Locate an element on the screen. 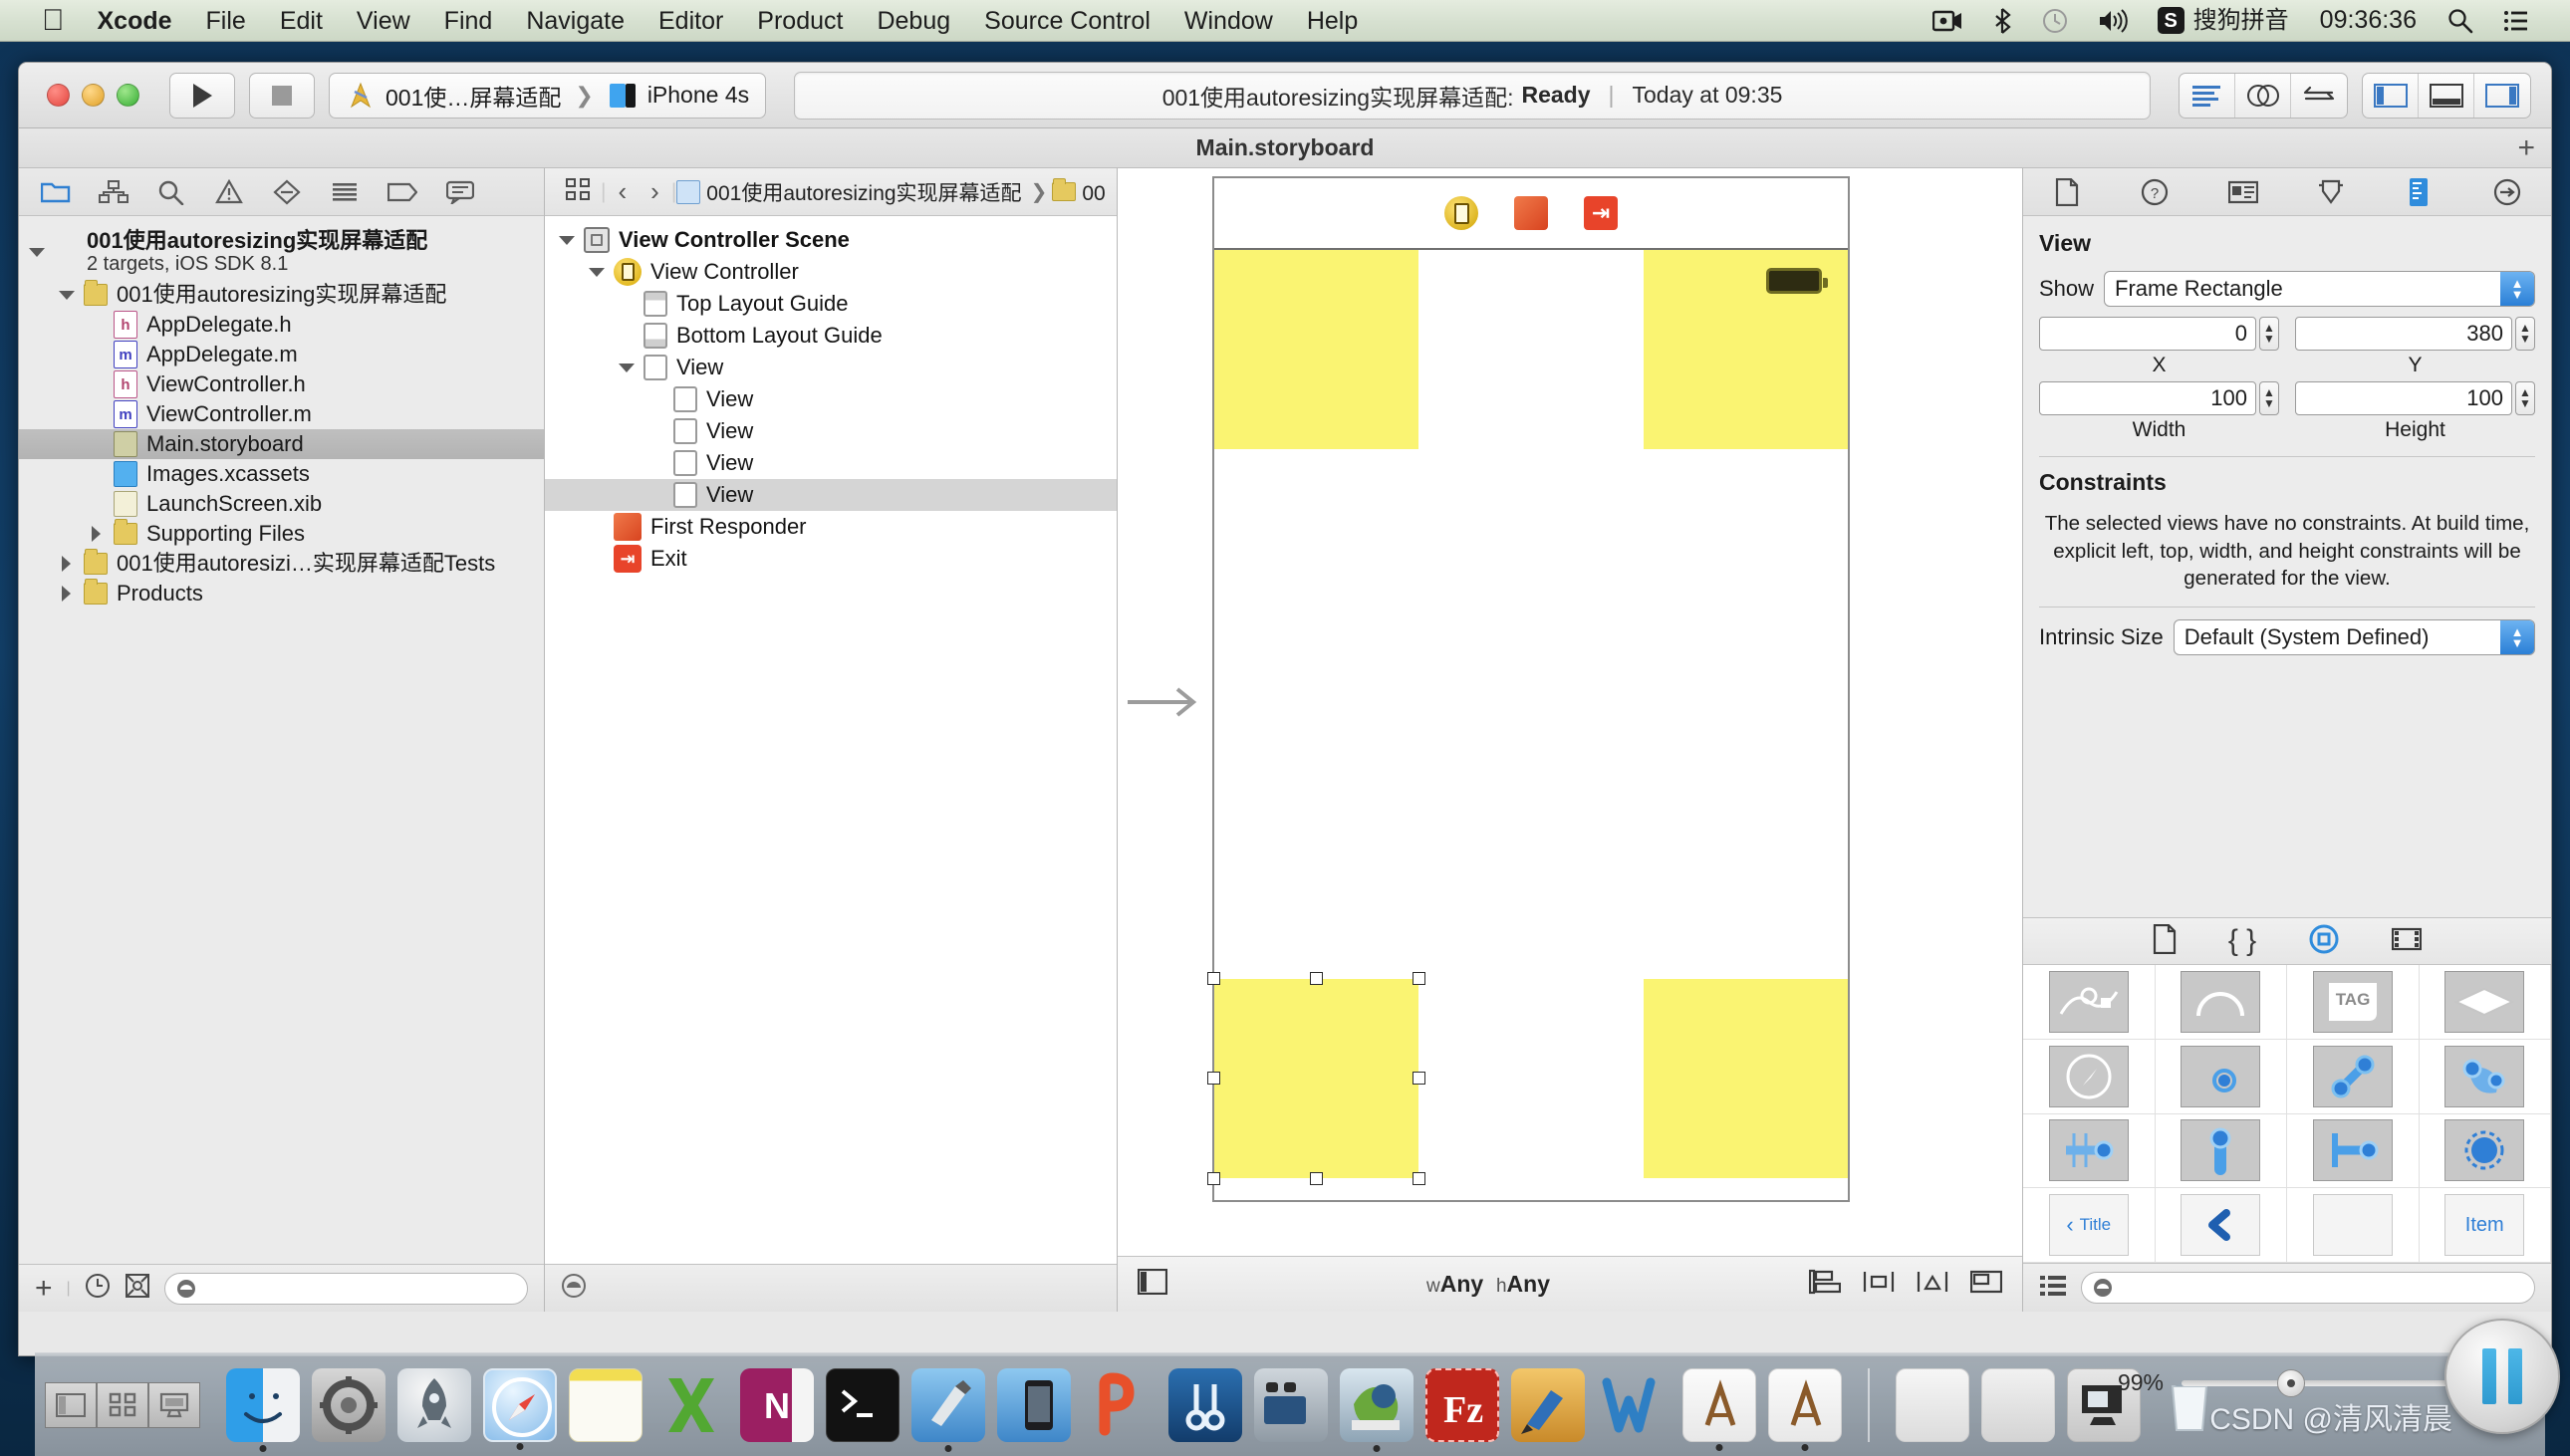  close-window-button is located at coordinates (58, 95).